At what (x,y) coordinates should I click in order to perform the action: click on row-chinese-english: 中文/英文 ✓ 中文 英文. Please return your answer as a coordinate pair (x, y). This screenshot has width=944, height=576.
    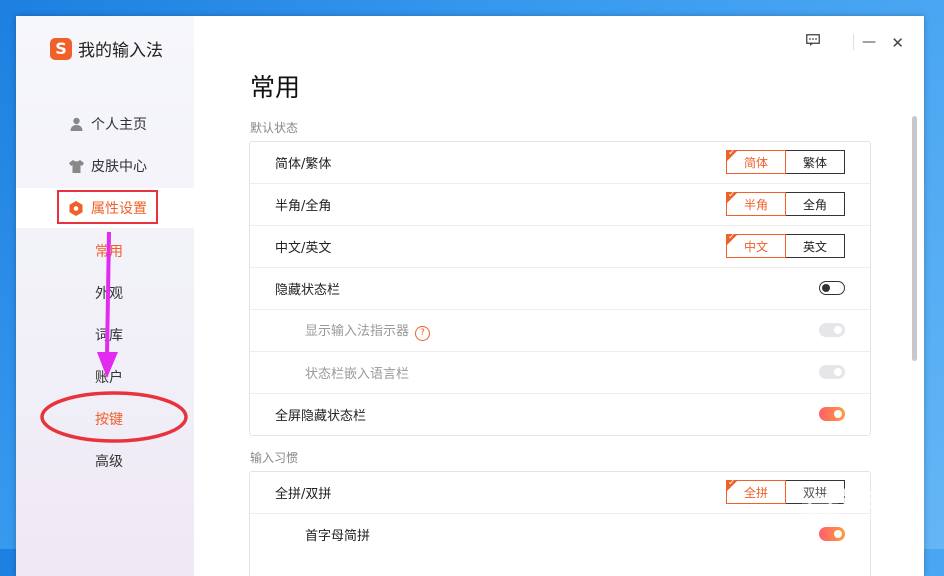
    Looking at the image, I should click on (560, 247).